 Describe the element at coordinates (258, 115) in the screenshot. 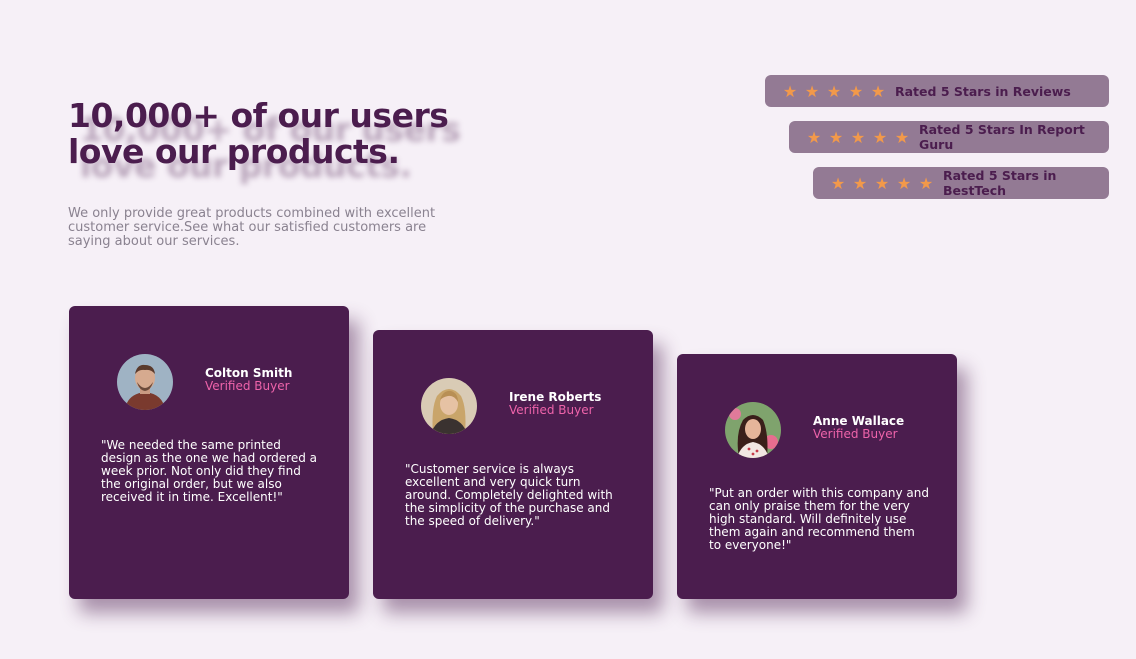

I see `page-title-line-1: 10,000+ of our users` at that location.